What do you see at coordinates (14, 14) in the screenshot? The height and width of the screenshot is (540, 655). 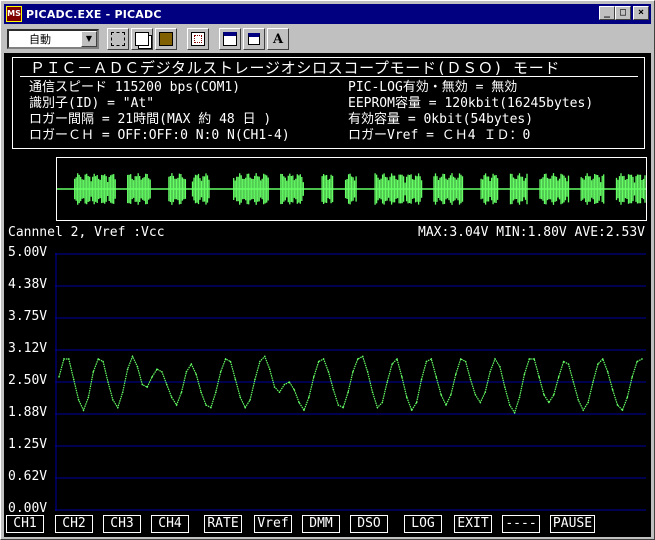 I see `app-icon: MS` at bounding box center [14, 14].